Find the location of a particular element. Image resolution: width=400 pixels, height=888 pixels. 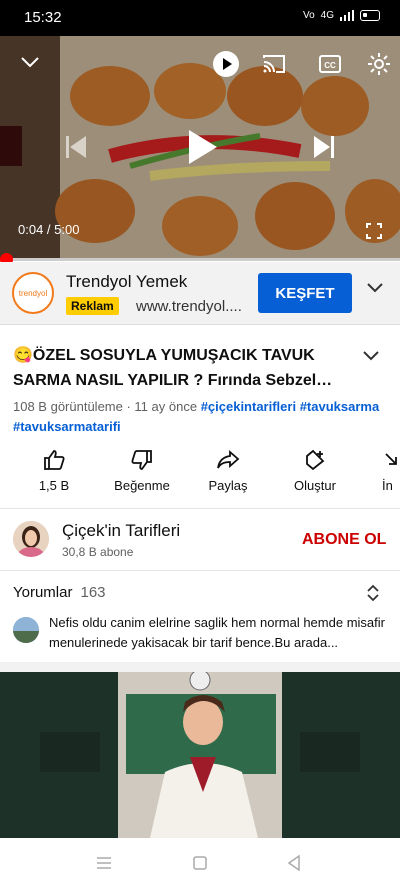

status-icons: Vo 4G is located at coordinates (341, 15).